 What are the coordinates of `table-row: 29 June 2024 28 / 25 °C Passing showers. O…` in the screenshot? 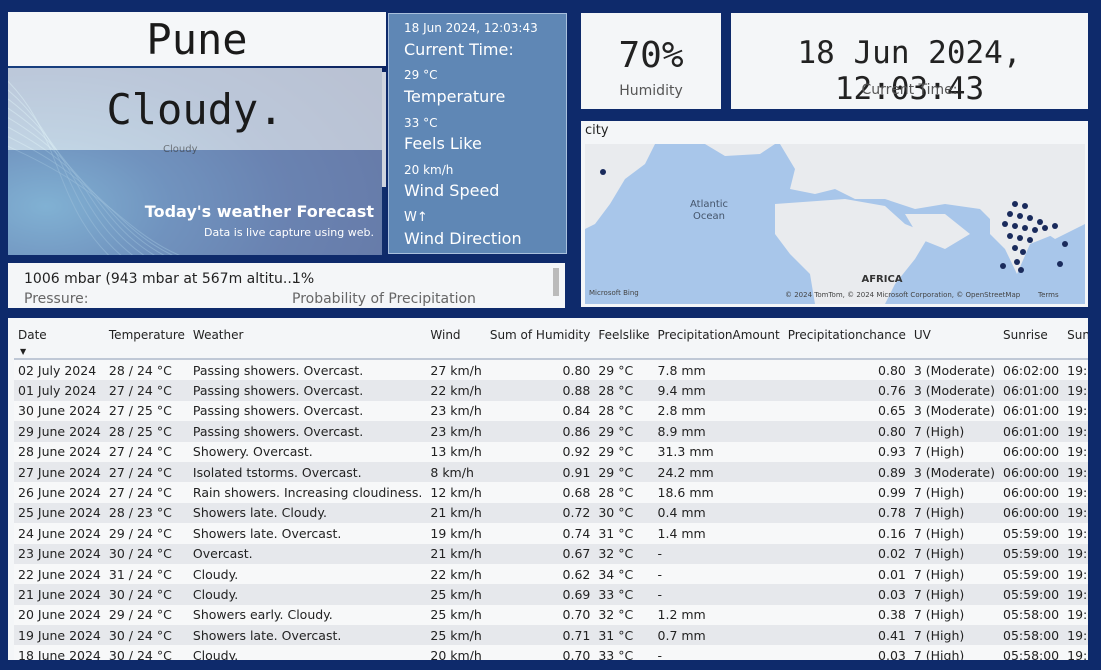 It's located at (551, 431).